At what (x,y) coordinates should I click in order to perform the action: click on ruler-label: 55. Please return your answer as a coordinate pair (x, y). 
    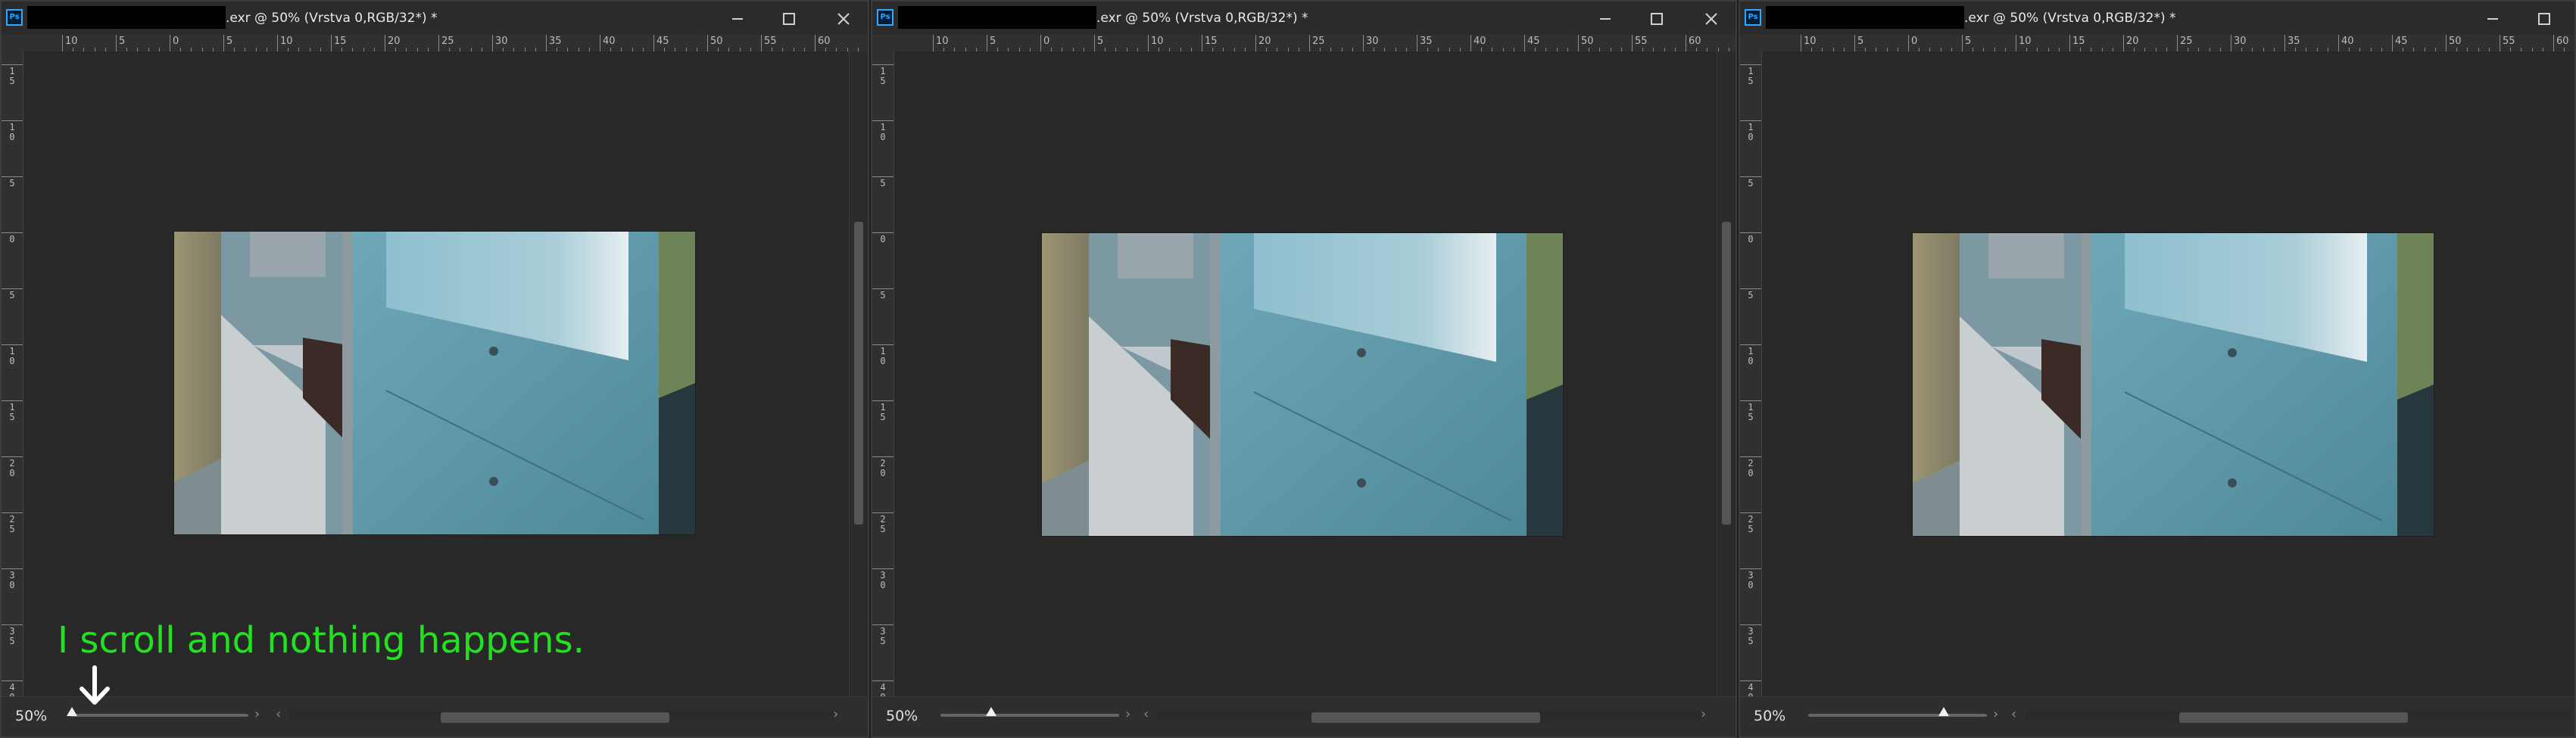
    Looking at the image, I should click on (1641, 41).